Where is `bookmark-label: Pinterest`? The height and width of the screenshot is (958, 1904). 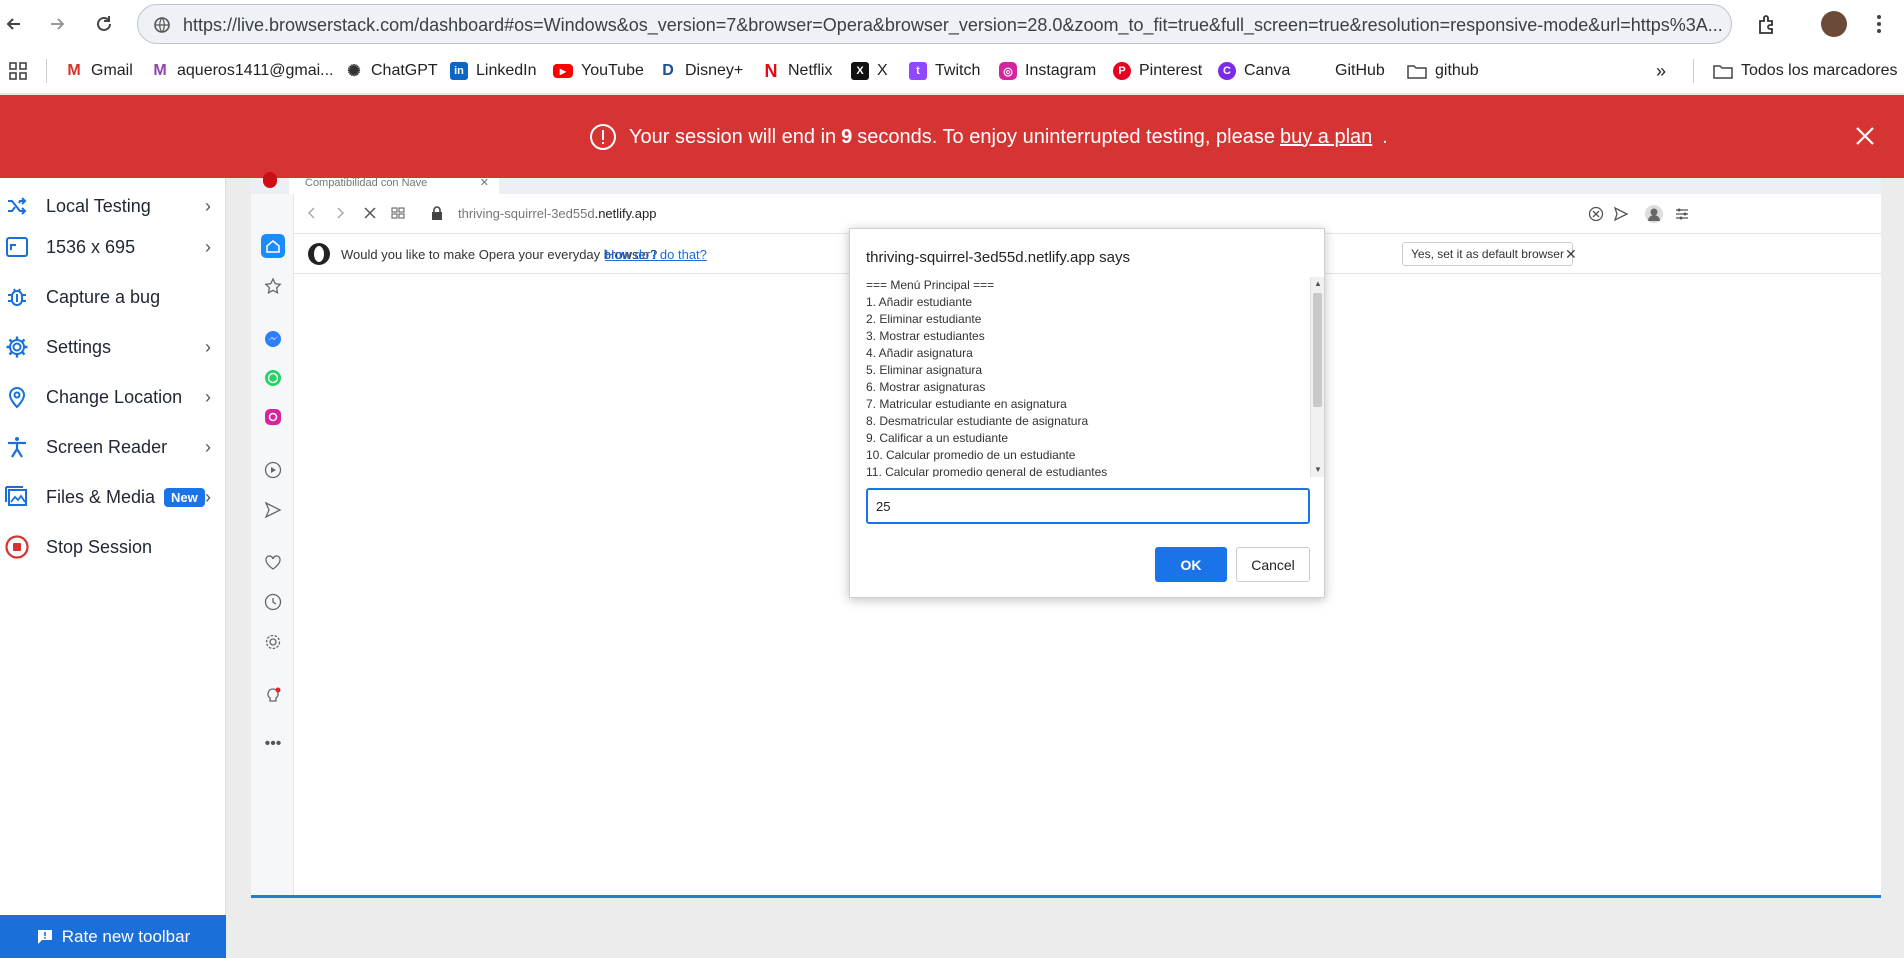
bookmark-label: Pinterest is located at coordinates (1171, 70).